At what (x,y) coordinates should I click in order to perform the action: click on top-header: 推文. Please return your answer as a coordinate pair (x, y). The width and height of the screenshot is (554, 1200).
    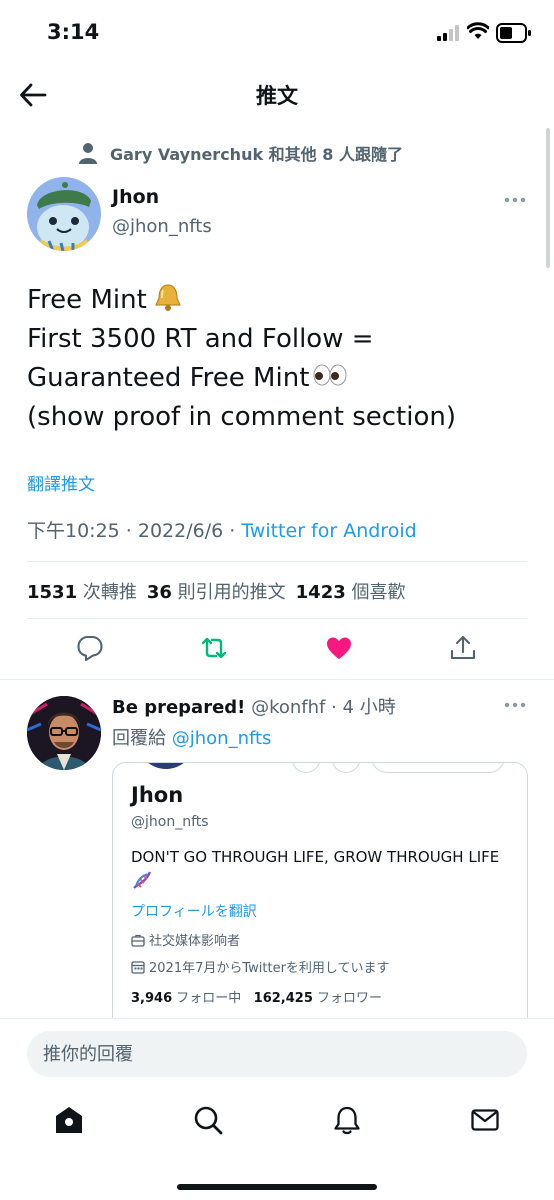
    Looking at the image, I should click on (277, 95).